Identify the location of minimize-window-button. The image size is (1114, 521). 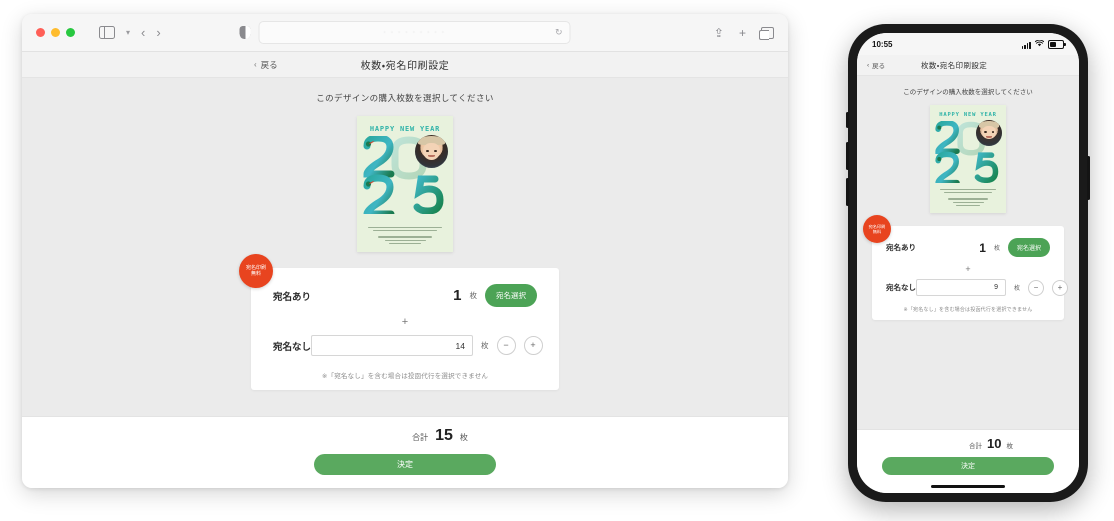
(55, 32).